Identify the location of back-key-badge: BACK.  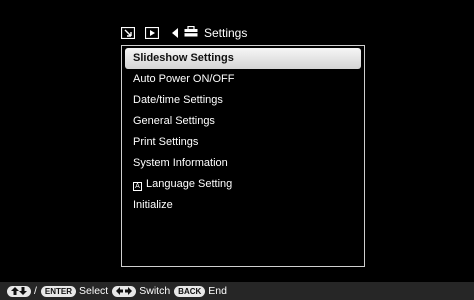
(190, 291).